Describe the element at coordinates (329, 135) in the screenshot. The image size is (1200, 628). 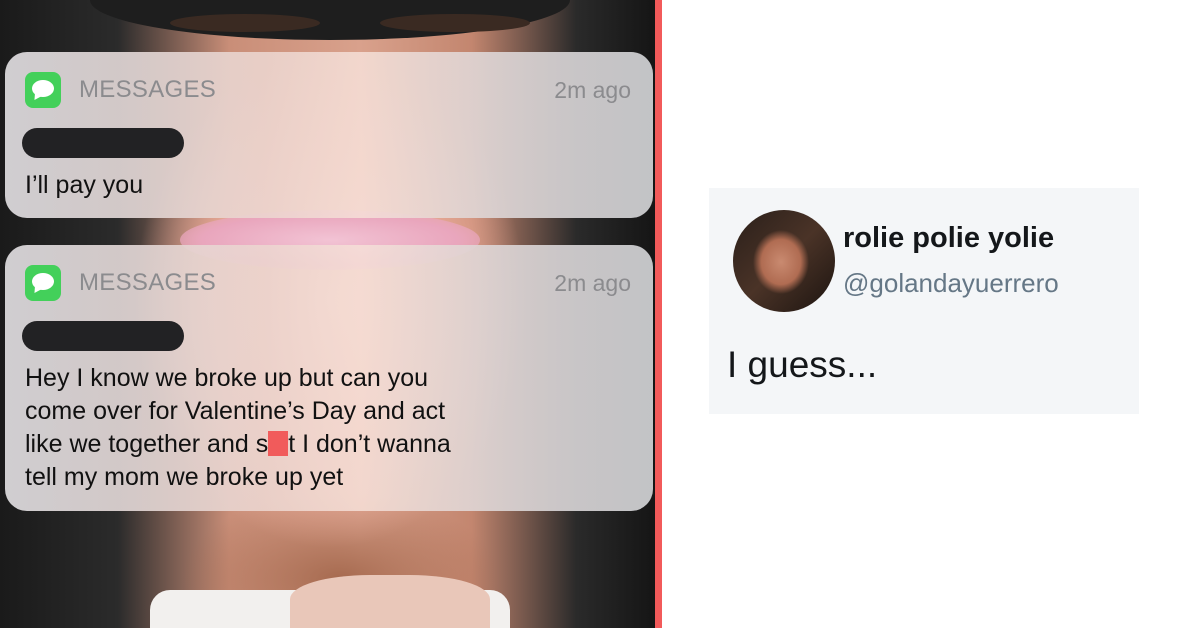
I see `message-notification-1: MESSAGES 2m ago I’ll pay you` at that location.